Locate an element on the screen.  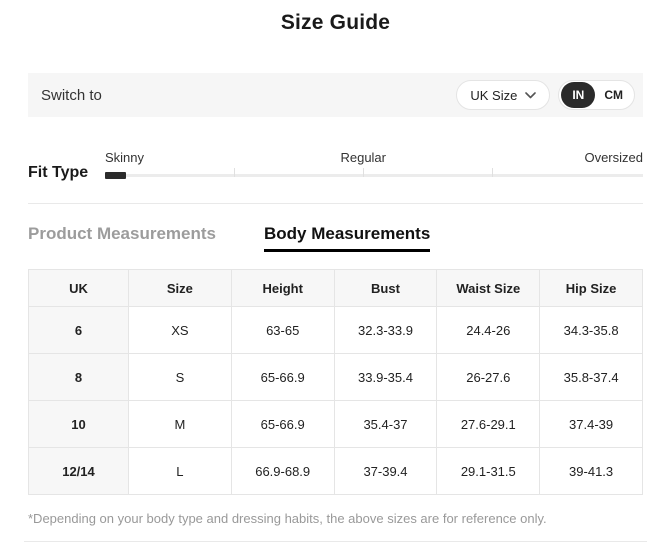
table-cell: 10 is located at coordinates (78, 424).